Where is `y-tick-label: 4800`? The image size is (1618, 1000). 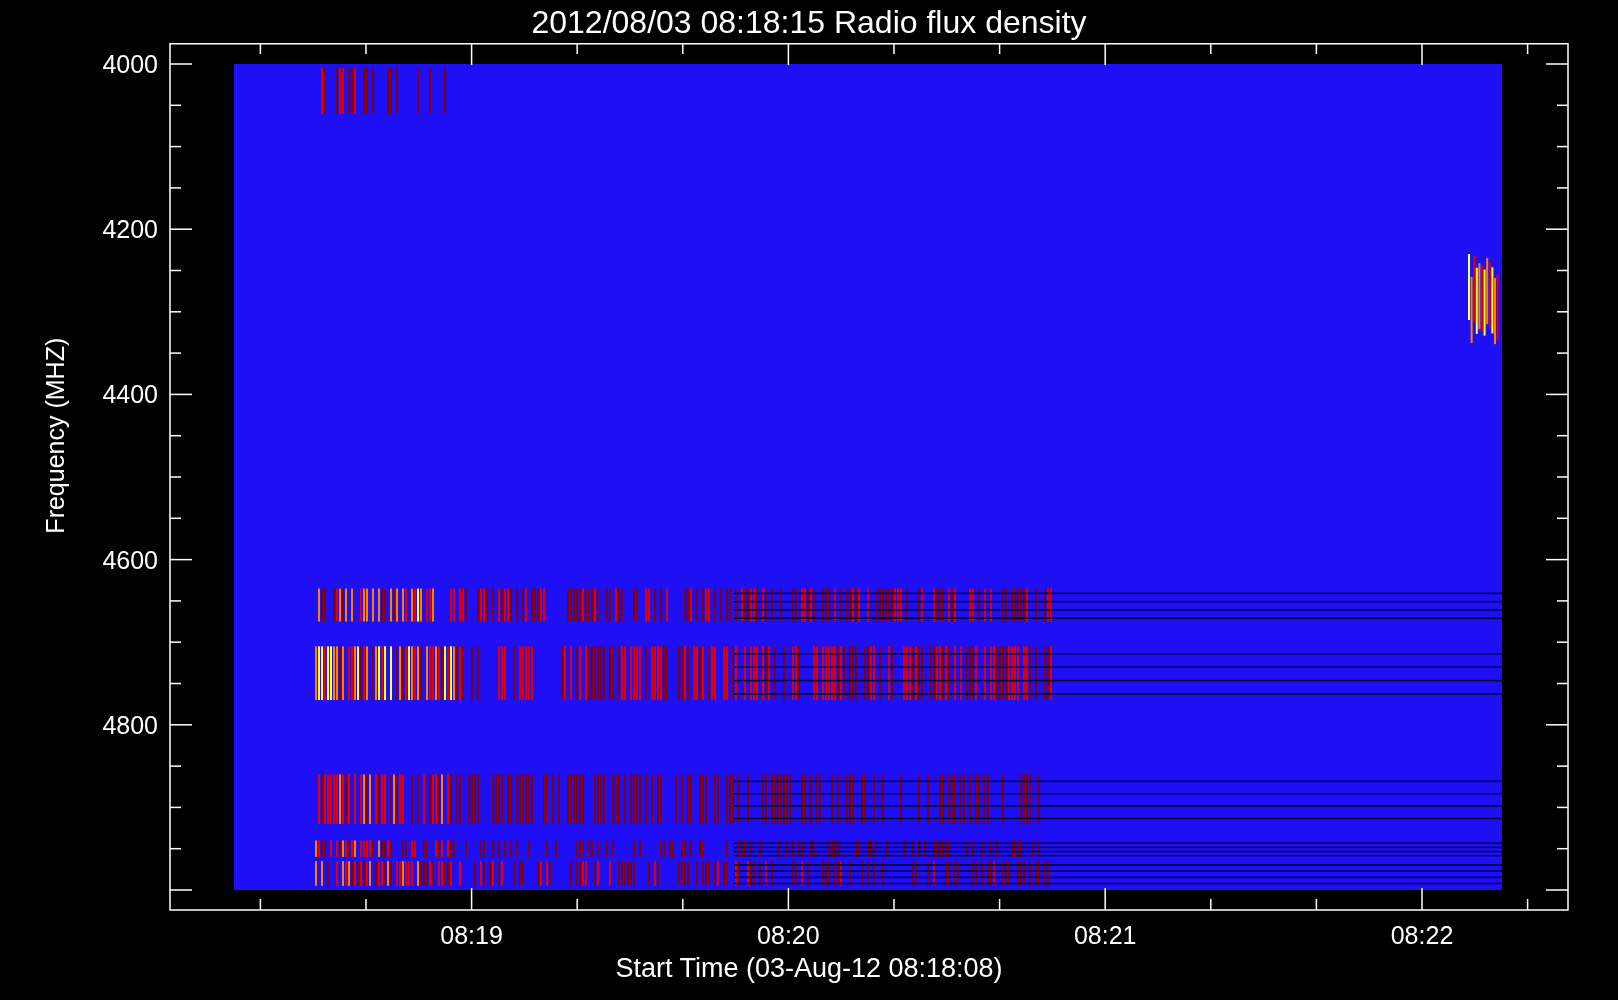
y-tick-label: 4800 is located at coordinates (130, 724).